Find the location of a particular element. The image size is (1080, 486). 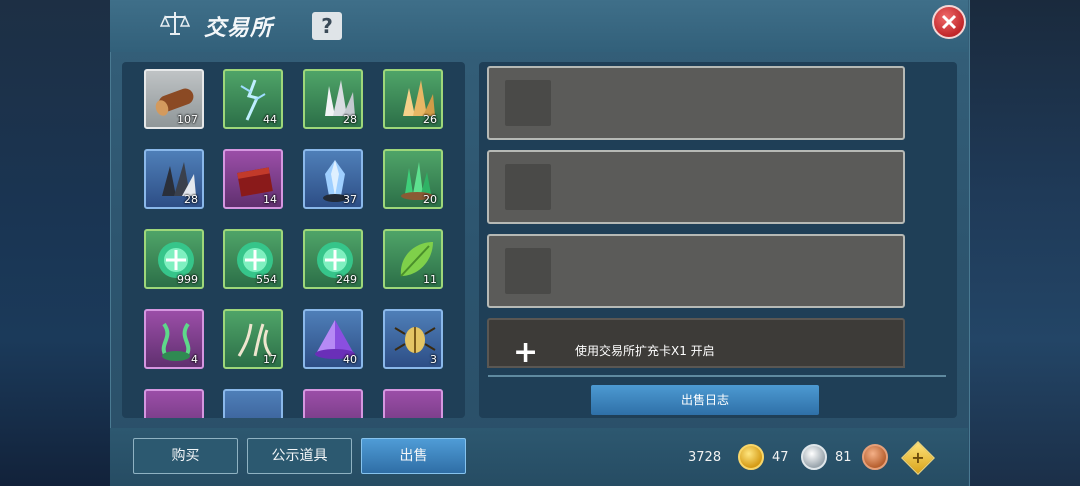

close-icon is located at coordinates (949, 22).